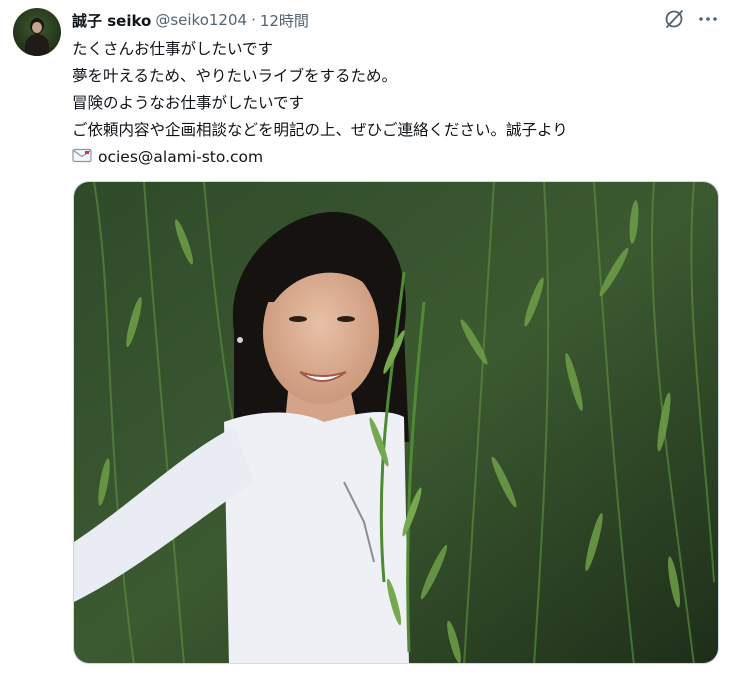 The image size is (733, 675). What do you see at coordinates (235, 76) in the screenshot?
I see `tweet-line-2: 夢を叶えるため、やりたいライブをするため。` at bounding box center [235, 76].